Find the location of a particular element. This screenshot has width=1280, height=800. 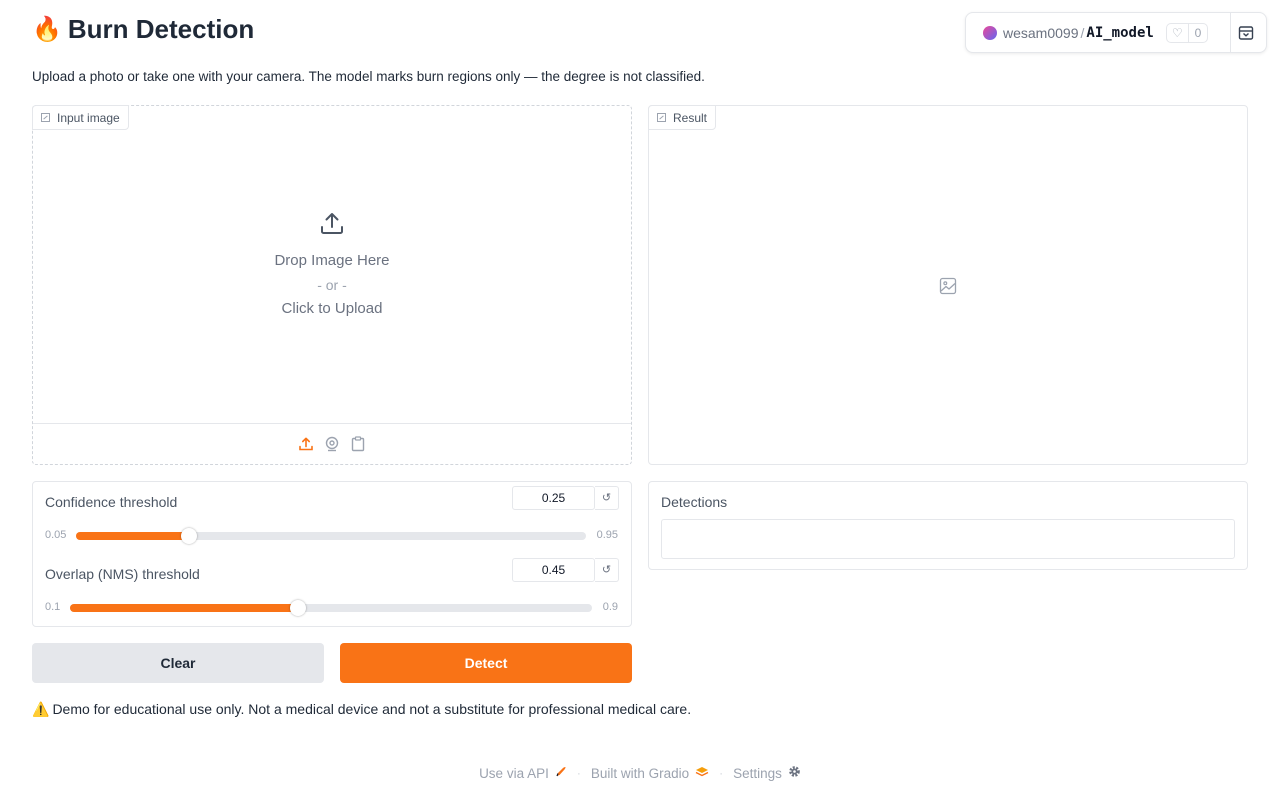

confidence-max: 0.95 is located at coordinates (607, 535).